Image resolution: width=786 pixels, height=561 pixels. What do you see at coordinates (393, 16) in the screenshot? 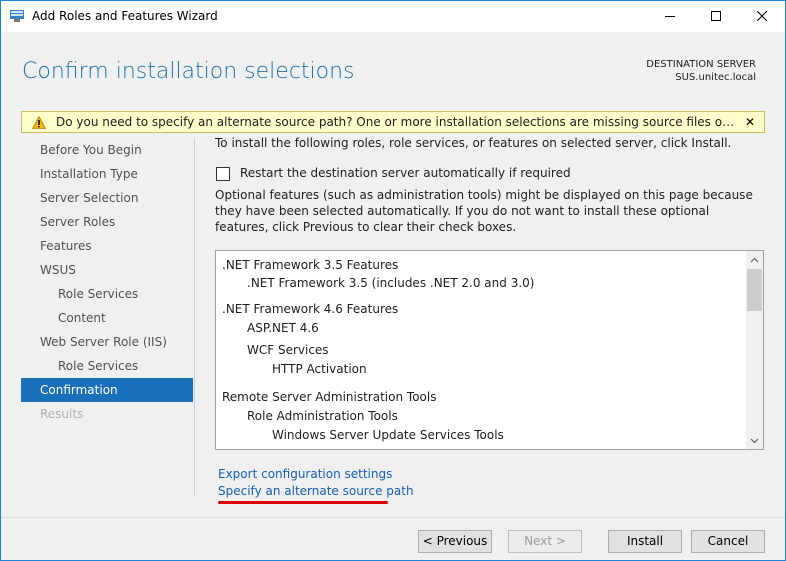
I see `title-bar: Add Roles and Features Wizard` at bounding box center [393, 16].